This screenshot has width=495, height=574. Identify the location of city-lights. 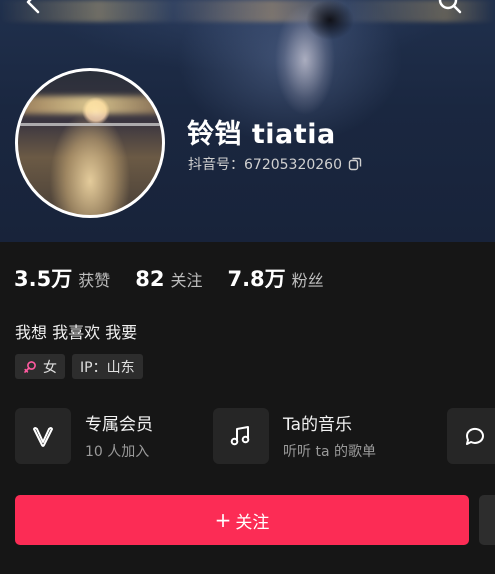
(247, 11).